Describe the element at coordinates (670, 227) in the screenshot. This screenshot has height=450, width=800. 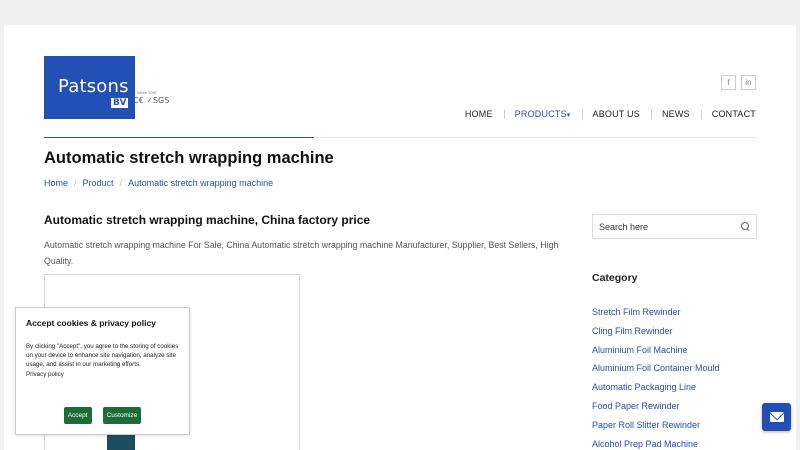
I see `search-input: Search here` at that location.